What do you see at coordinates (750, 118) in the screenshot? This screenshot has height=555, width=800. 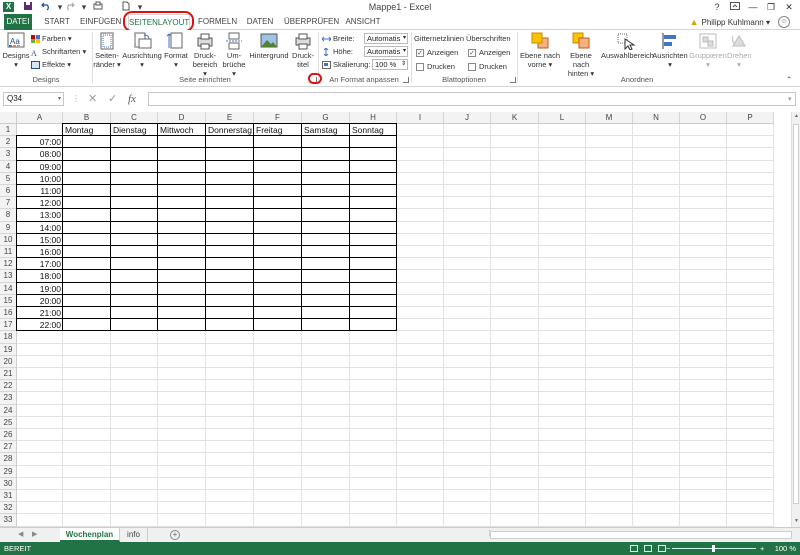 I see `column-header-p: P` at bounding box center [750, 118].